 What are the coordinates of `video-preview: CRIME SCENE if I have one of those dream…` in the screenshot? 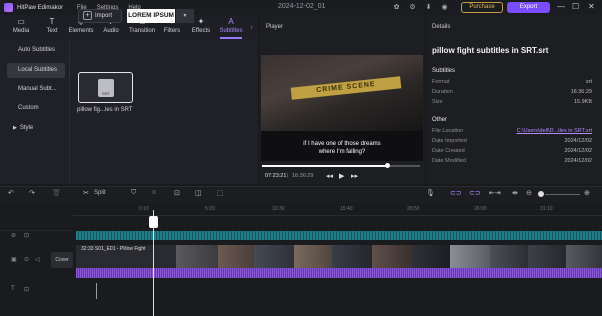 It's located at (342, 108).